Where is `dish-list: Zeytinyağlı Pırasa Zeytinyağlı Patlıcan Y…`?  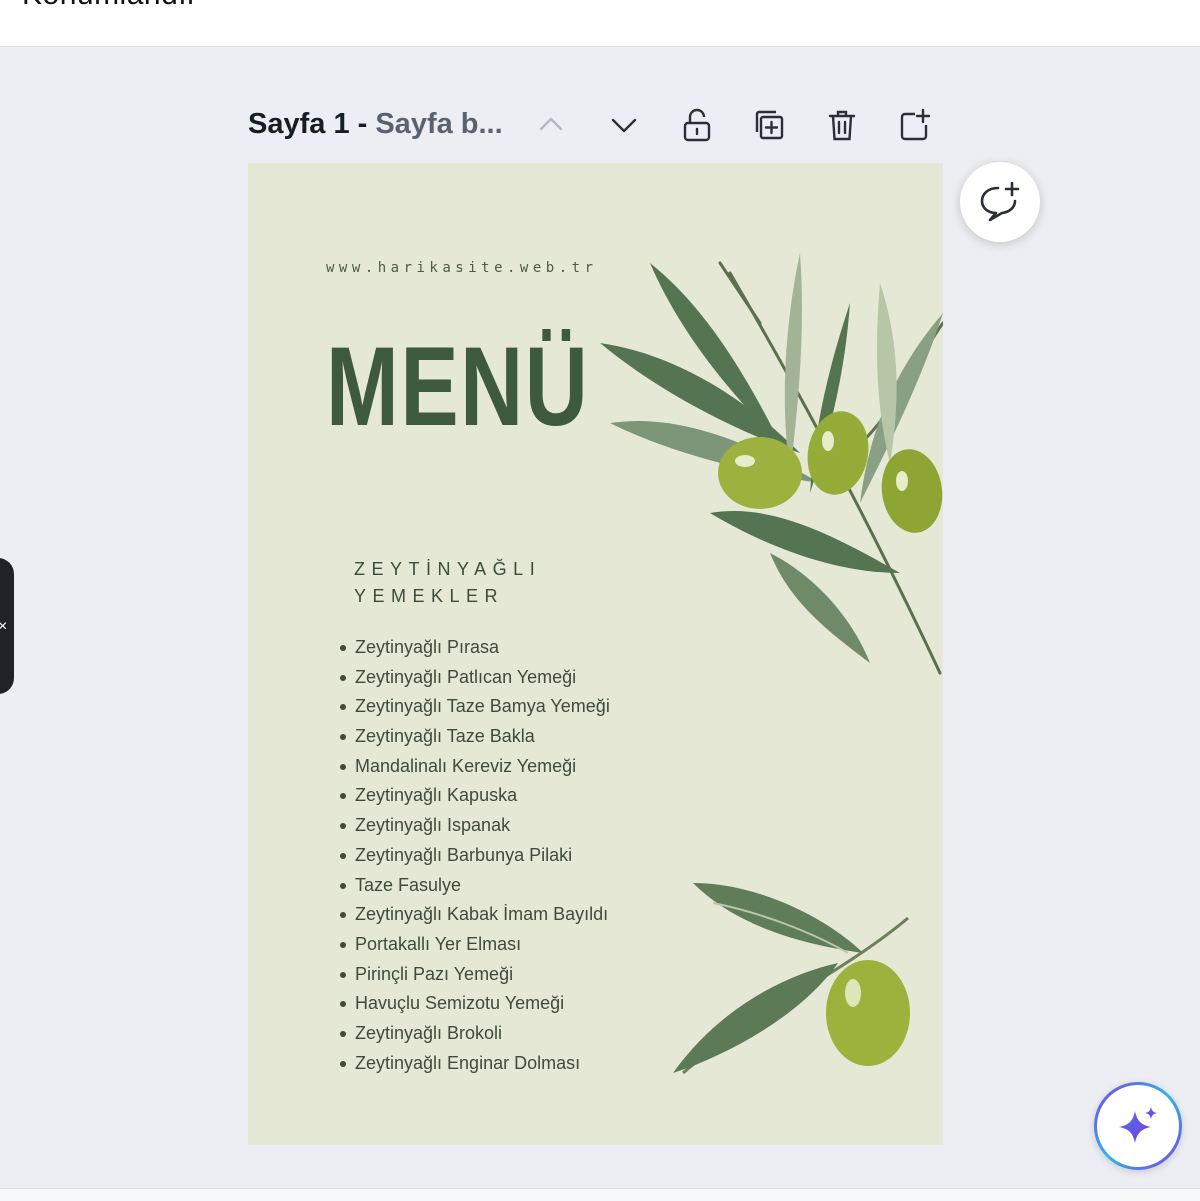 dish-list: Zeytinyağlı Pırasa Zeytinyağlı Patlıcan Y… is located at coordinates (475, 855).